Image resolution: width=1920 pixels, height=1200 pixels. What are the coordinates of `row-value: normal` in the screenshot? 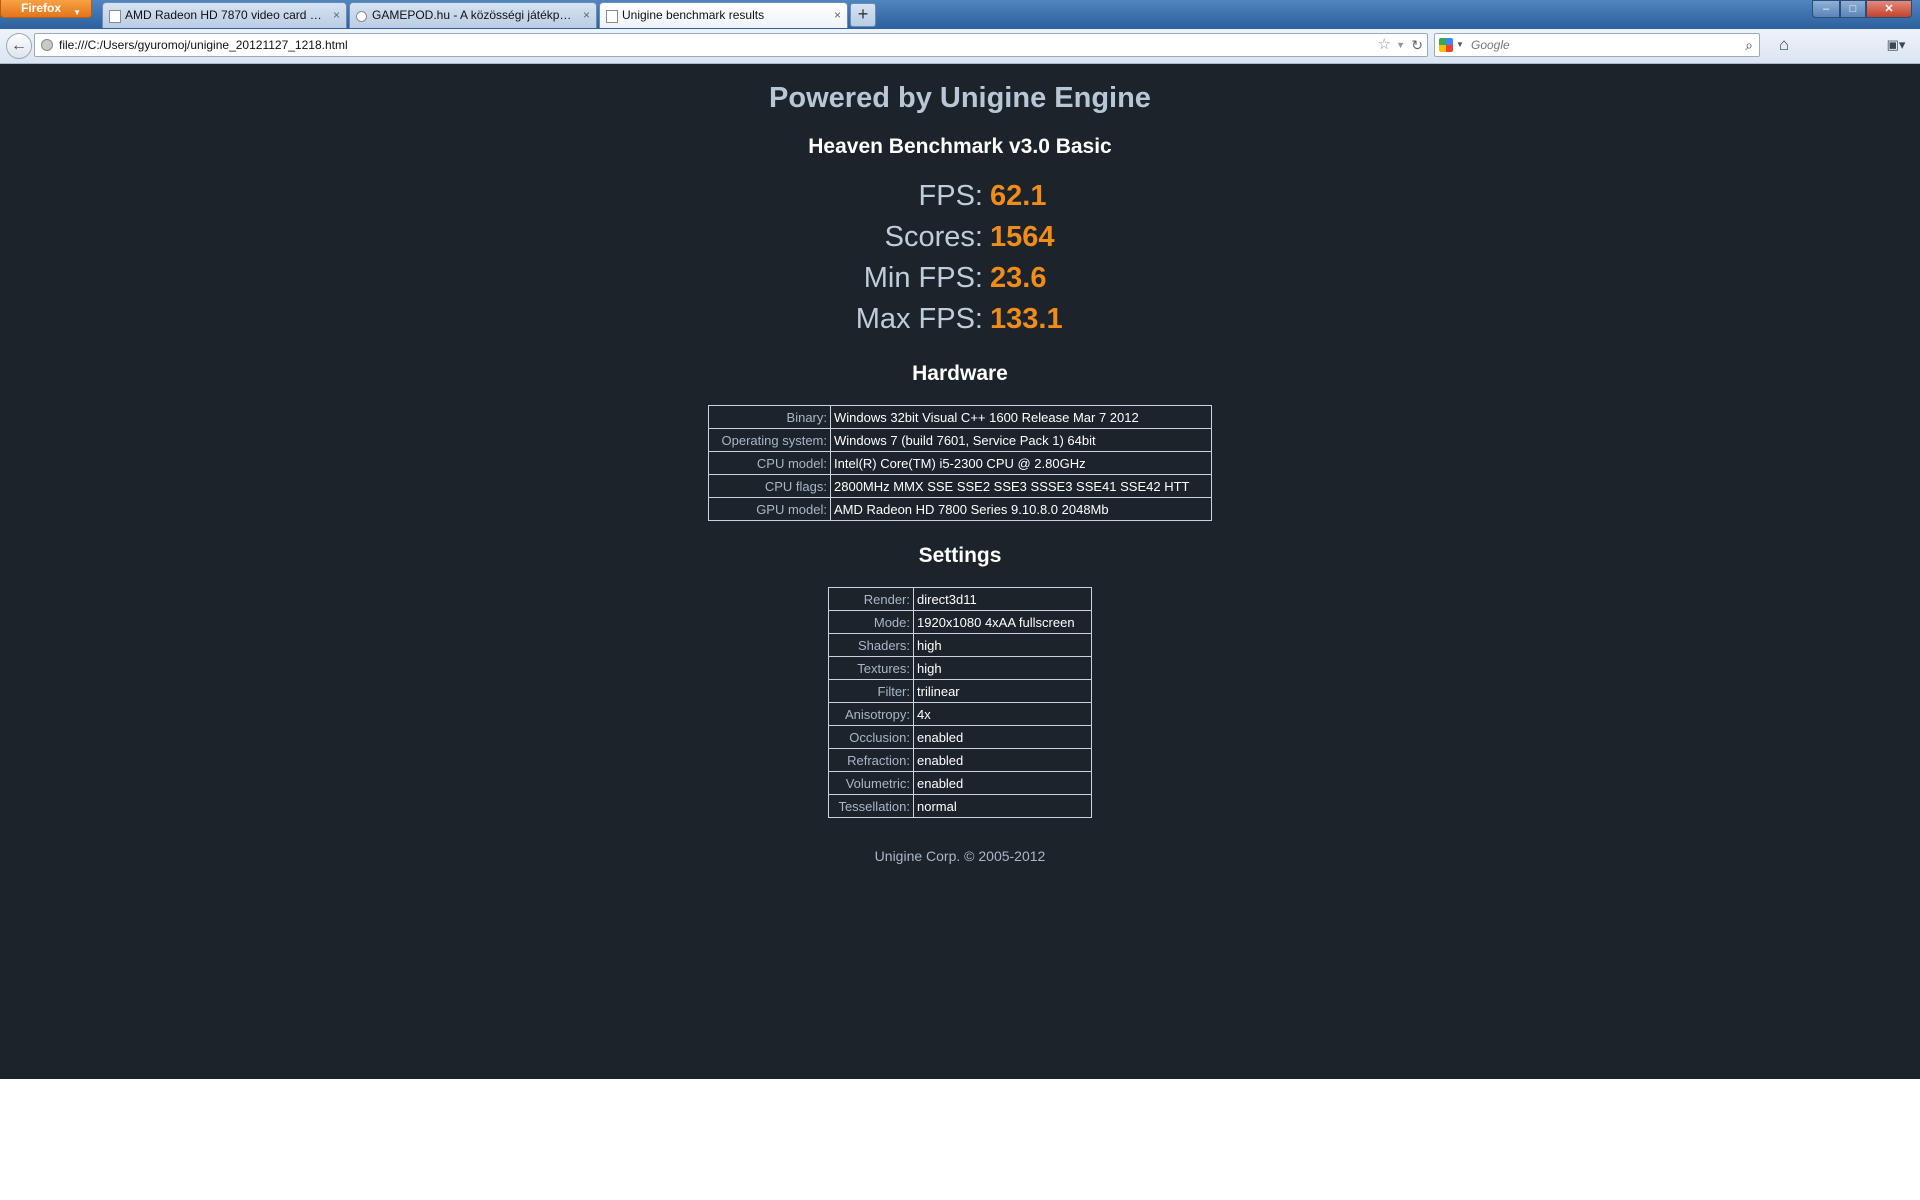 It's located at (1002, 806).